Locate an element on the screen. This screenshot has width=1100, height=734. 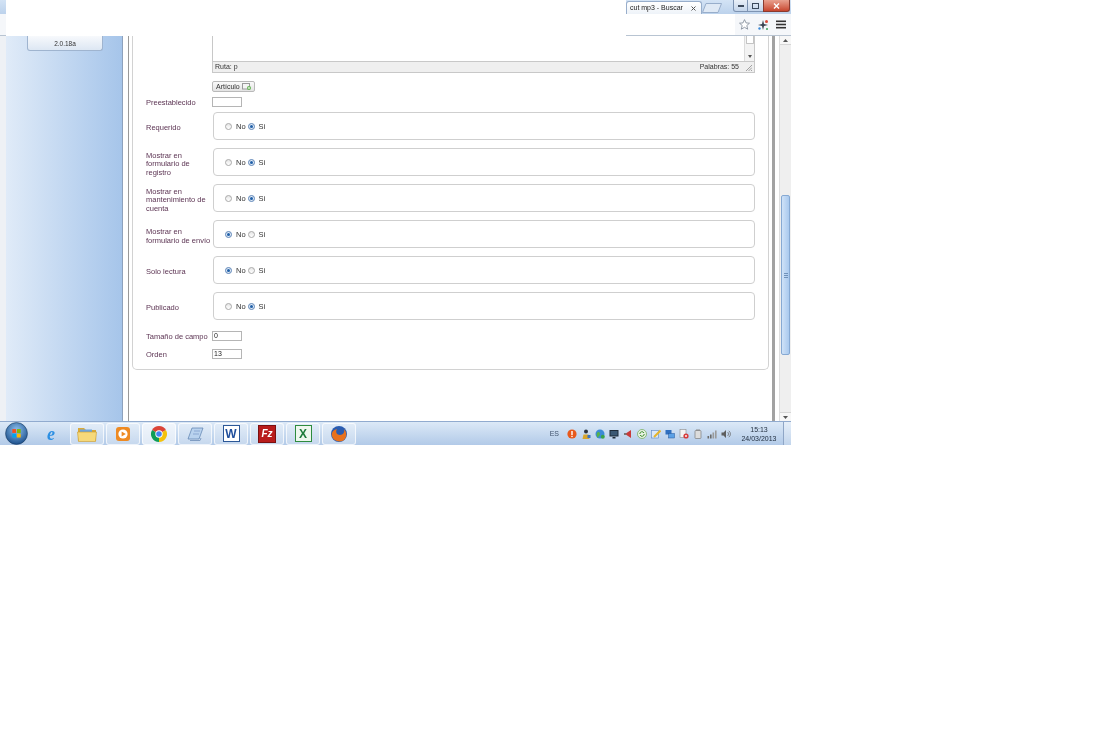
image-plus-icon is located at coordinates (246, 86).